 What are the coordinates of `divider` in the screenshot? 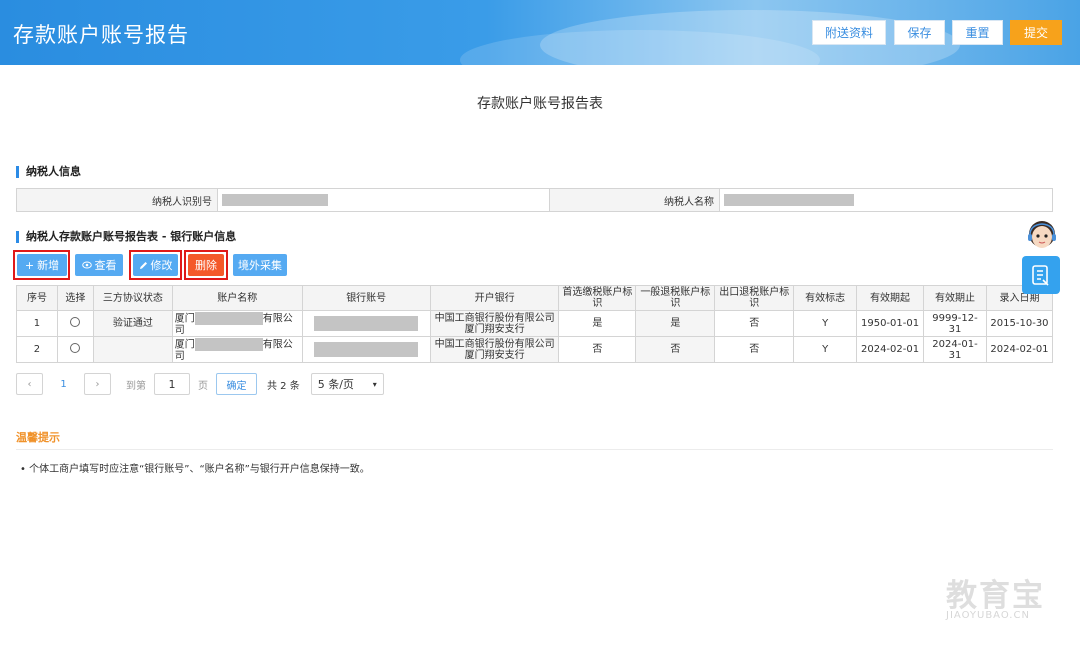 It's located at (534, 449).